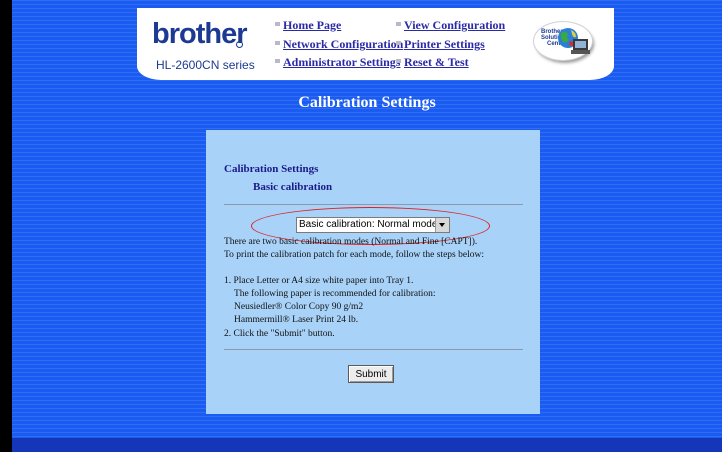  I want to click on nav-view-configuration: View Configuration, so click(454, 25).